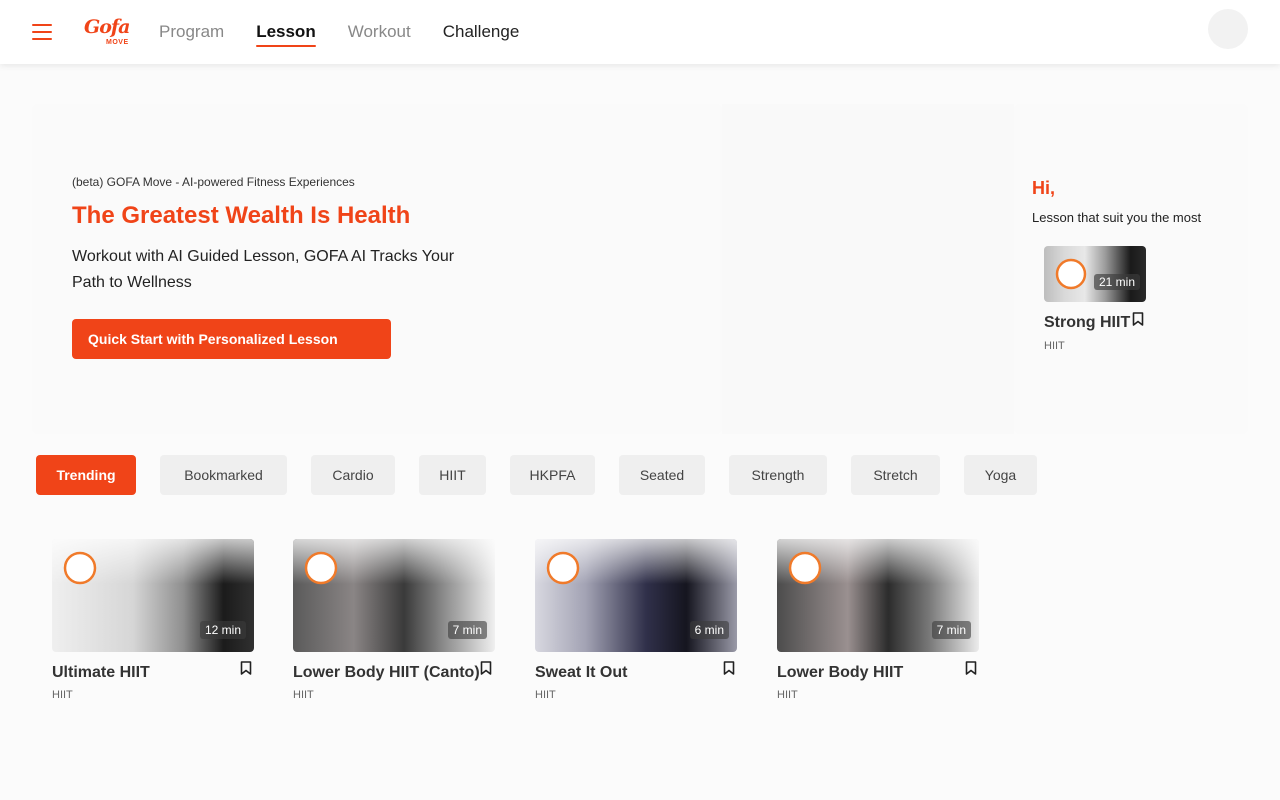  Describe the element at coordinates (379, 32) in the screenshot. I see `nav-workout: Workout` at that location.